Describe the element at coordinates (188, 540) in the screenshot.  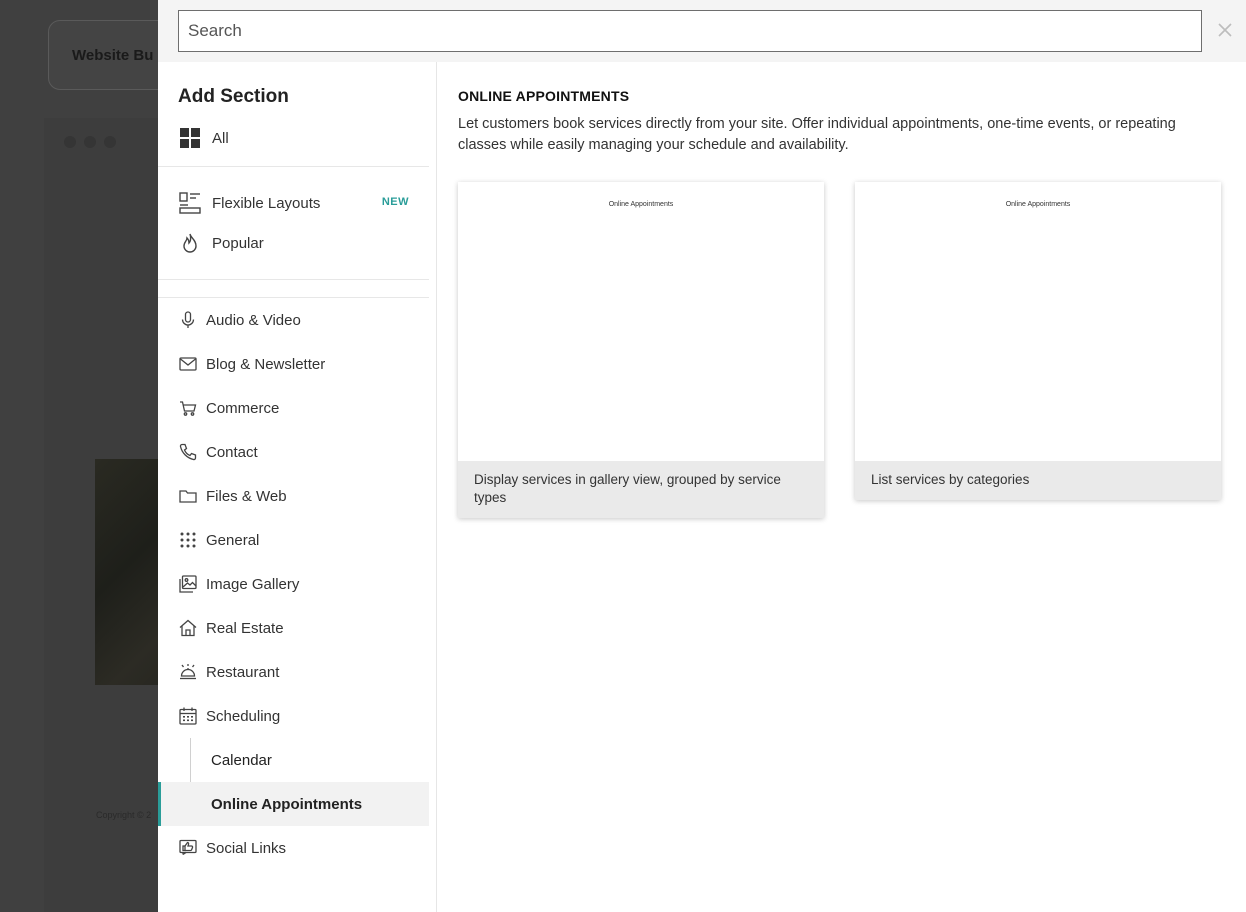
I see `dots-grid-icon` at that location.